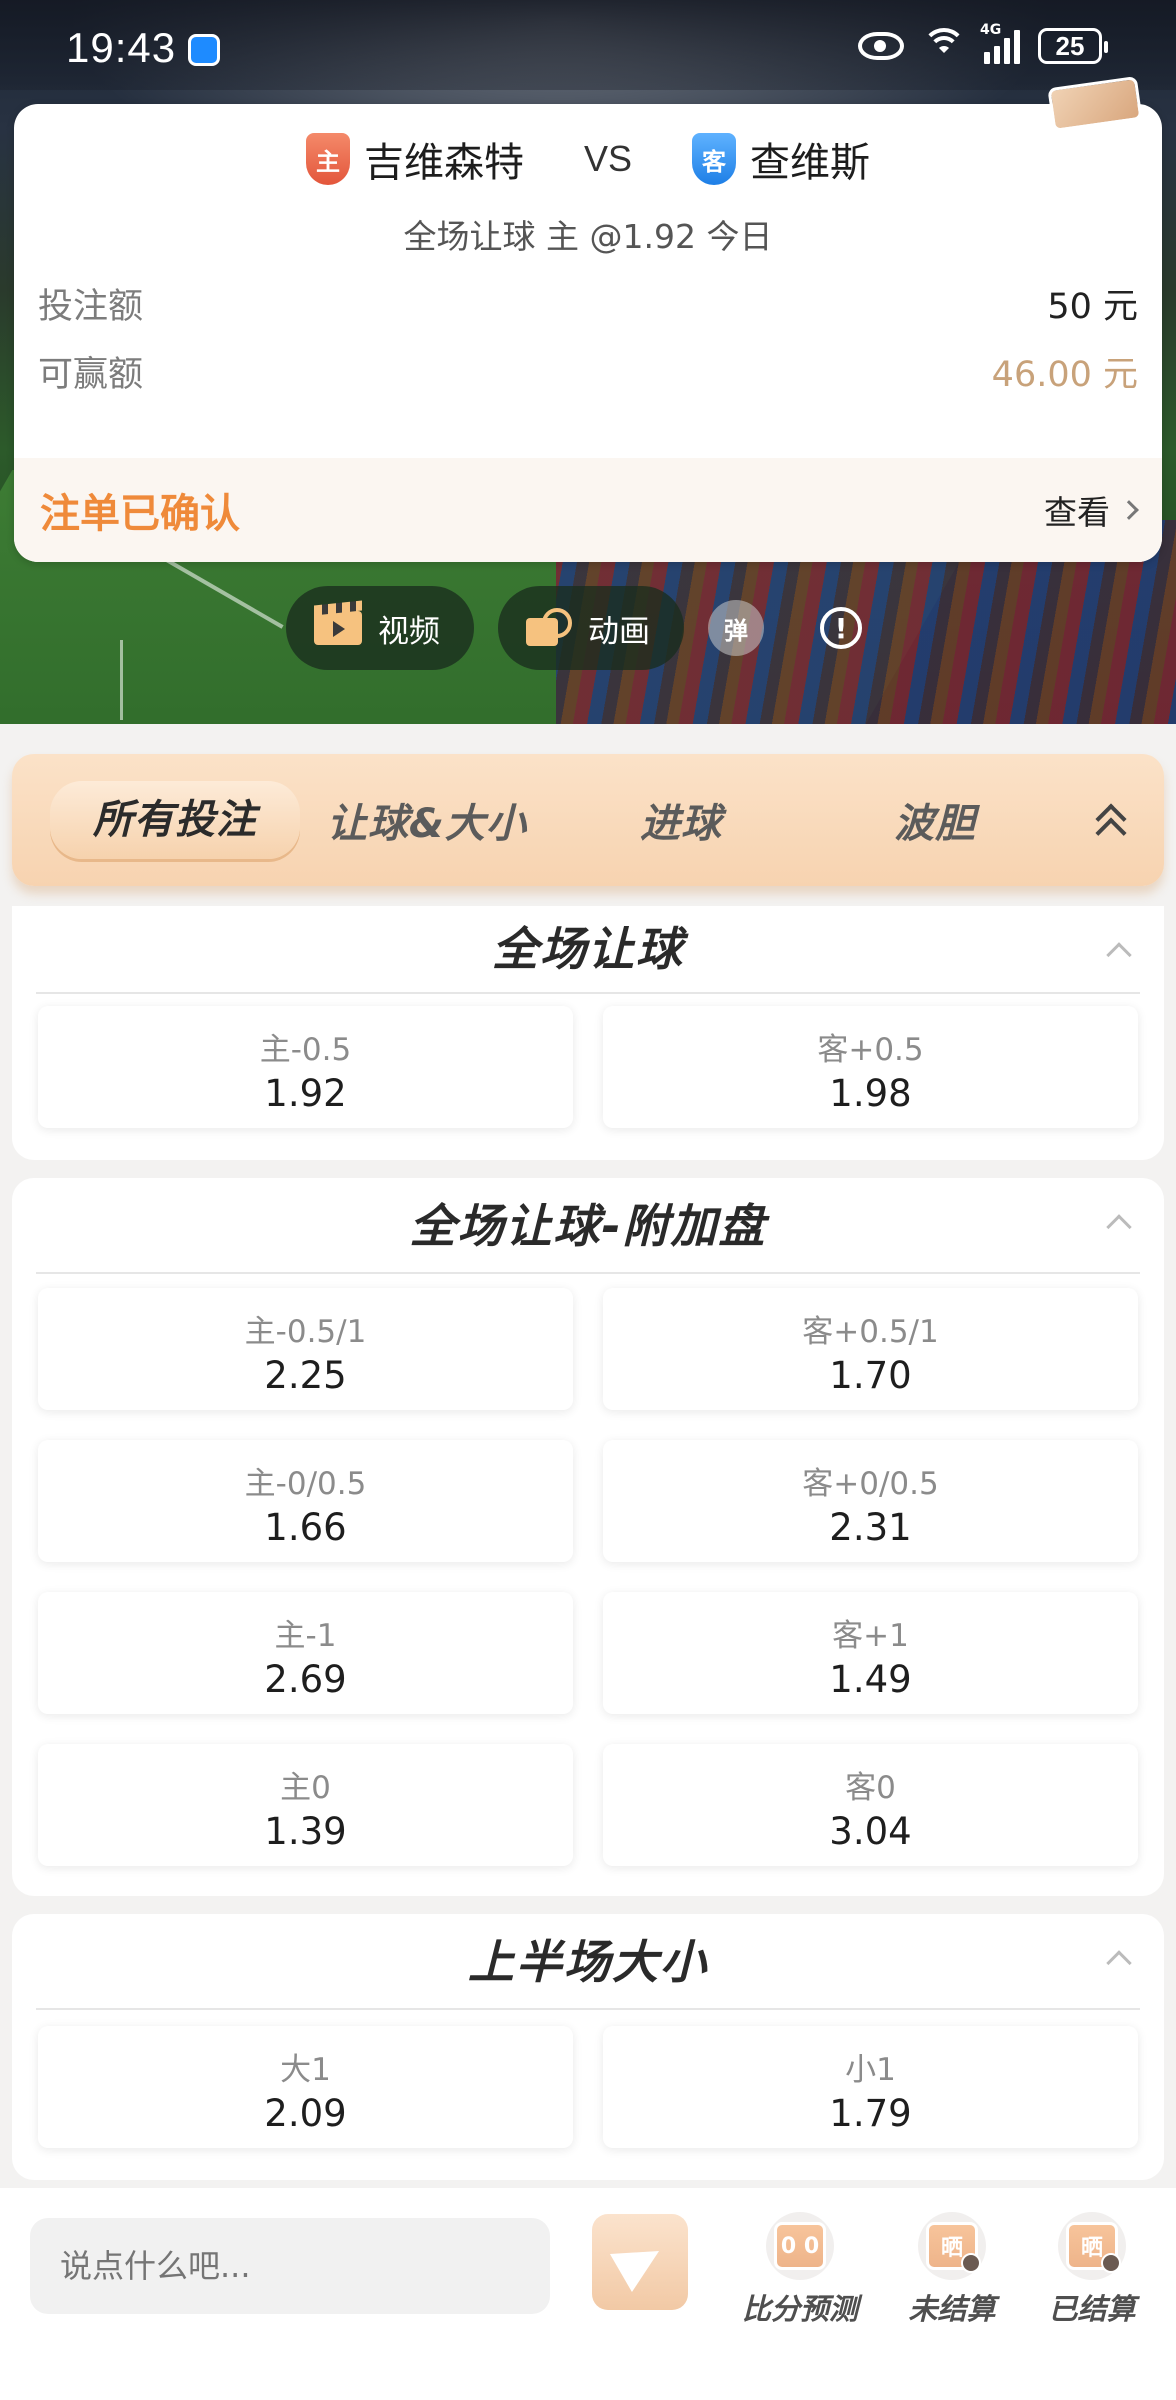 The width and height of the screenshot is (1176, 2400). What do you see at coordinates (781, 159) in the screenshot?
I see `away-team: 客 查维斯` at bounding box center [781, 159].